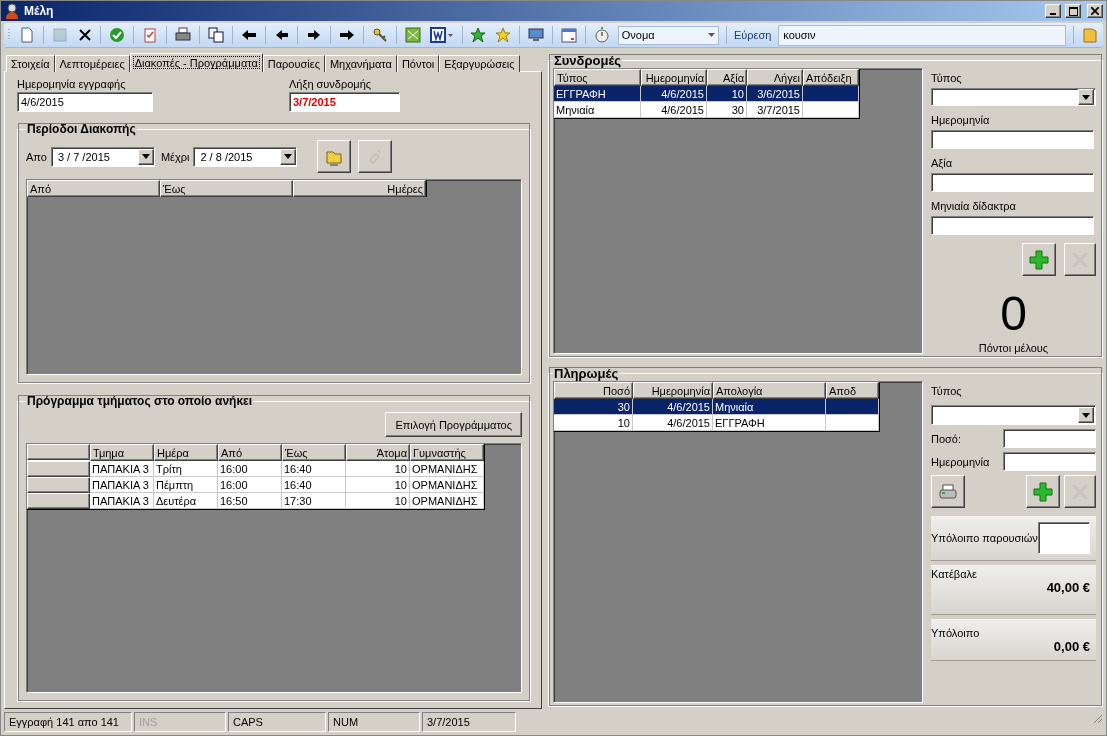 The height and width of the screenshot is (736, 1107). I want to click on field-select: Ονομα, so click(668, 35).